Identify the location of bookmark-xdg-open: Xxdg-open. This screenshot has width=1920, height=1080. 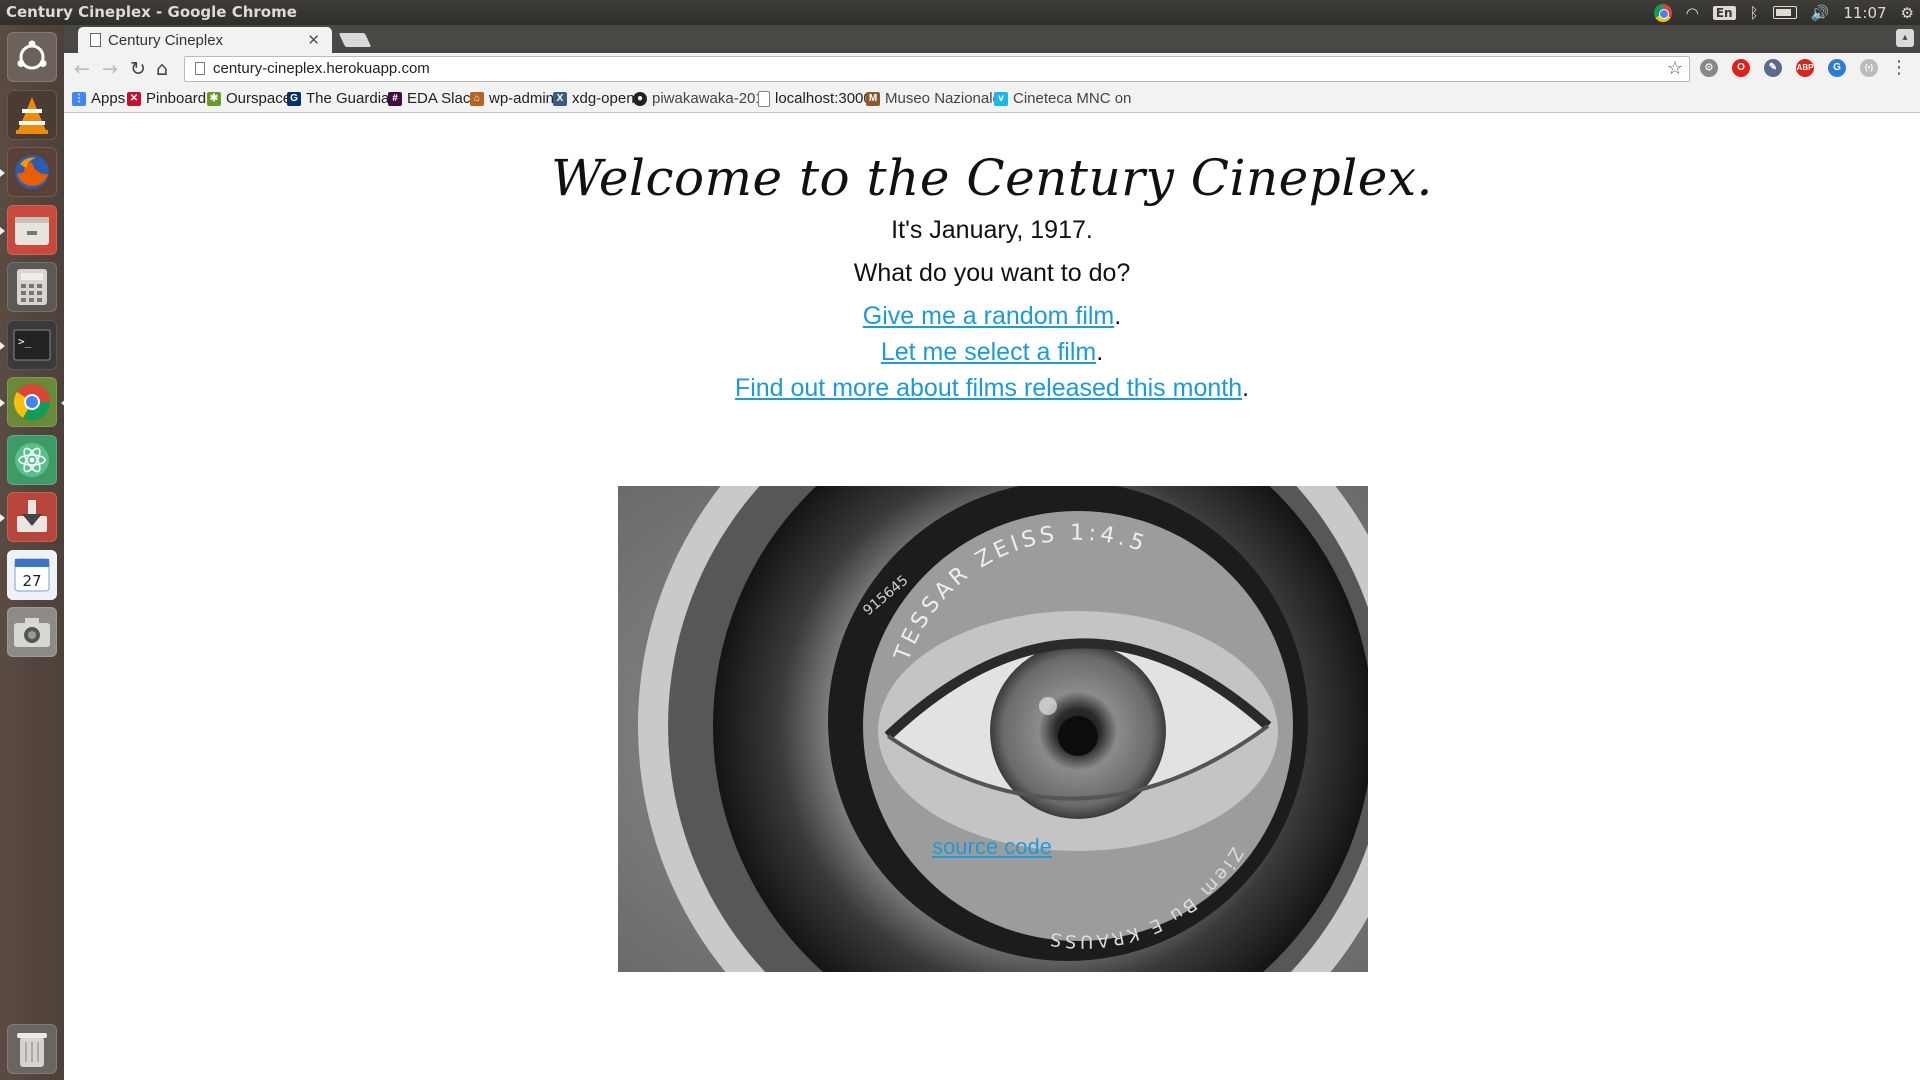
(594, 98).